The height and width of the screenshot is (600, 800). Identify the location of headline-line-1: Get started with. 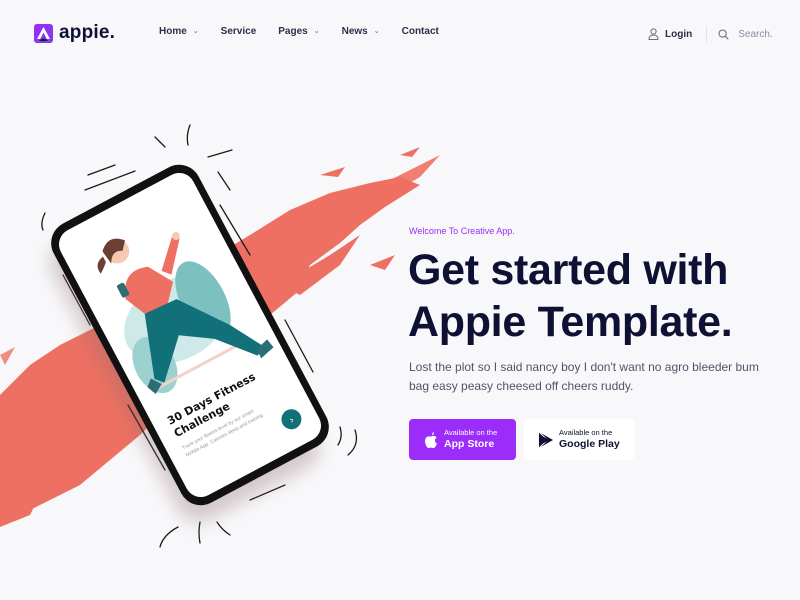
(568, 270).